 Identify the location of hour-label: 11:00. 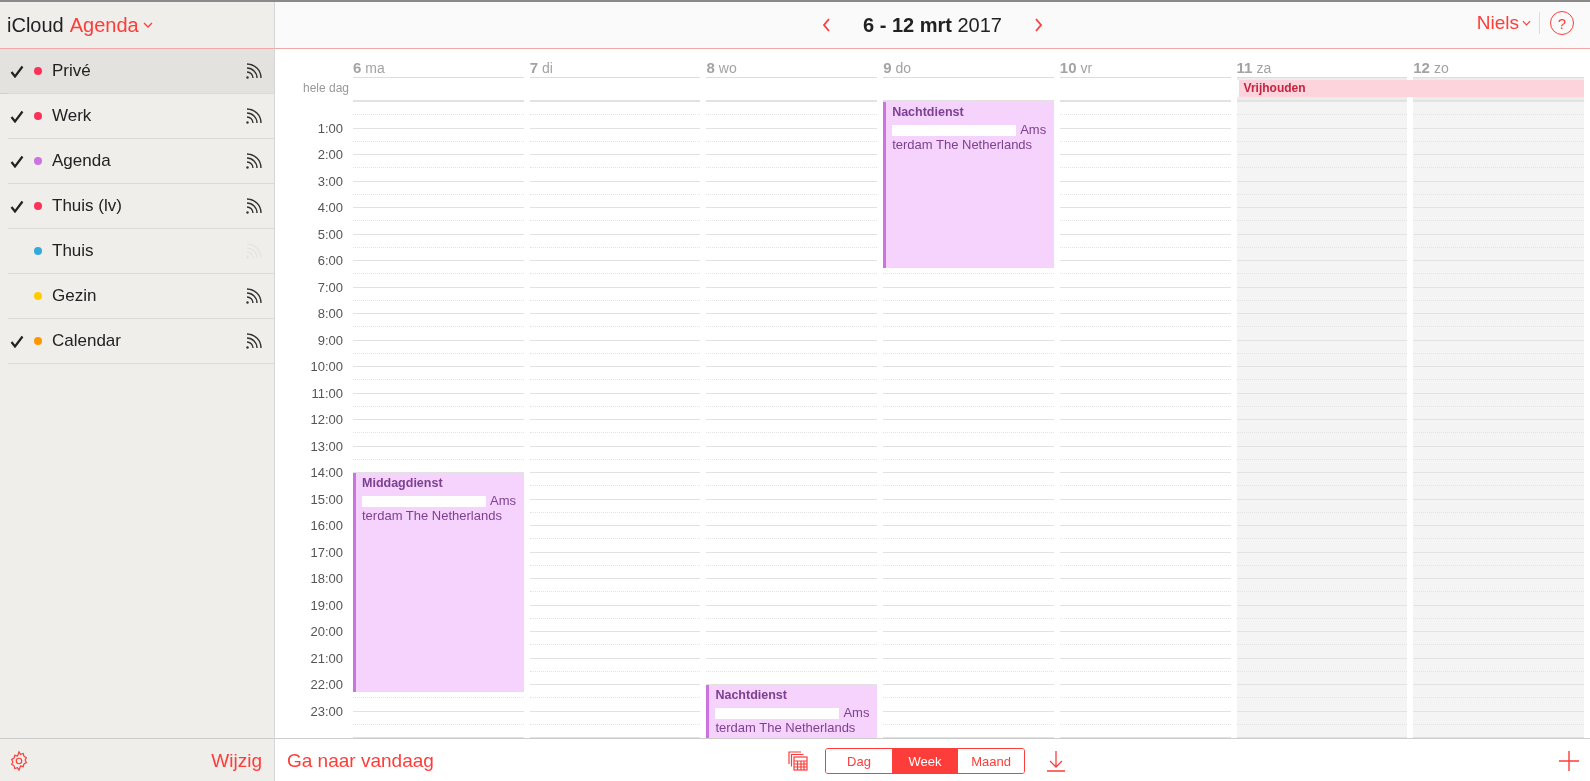
(327, 393).